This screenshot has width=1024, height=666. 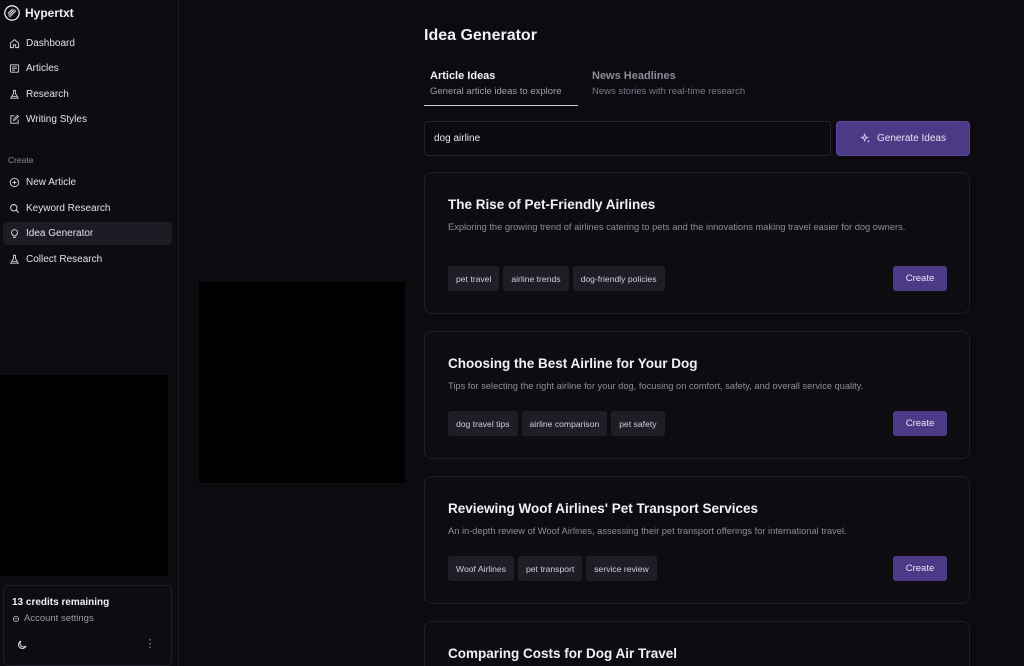 I want to click on more-options-icon: ⋮, so click(x=150, y=644).